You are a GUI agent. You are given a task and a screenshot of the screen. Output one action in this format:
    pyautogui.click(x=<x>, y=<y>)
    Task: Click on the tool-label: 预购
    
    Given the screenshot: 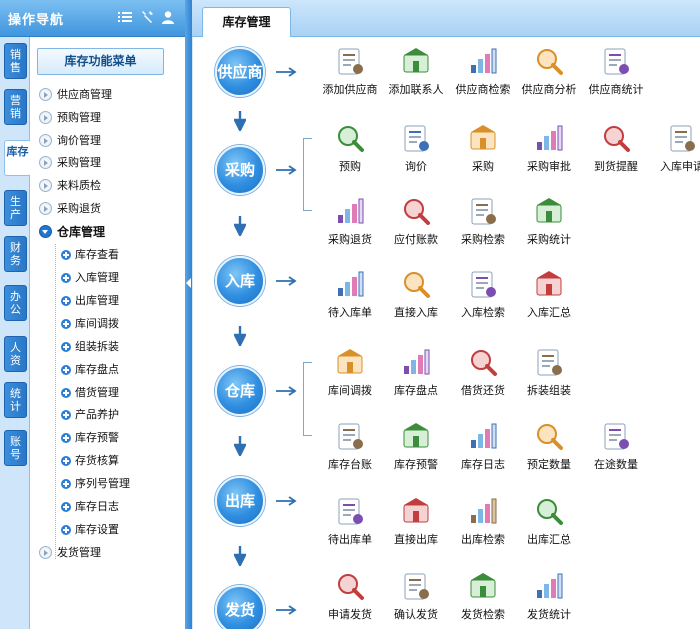 What is the action you would take?
    pyautogui.click(x=350, y=166)
    